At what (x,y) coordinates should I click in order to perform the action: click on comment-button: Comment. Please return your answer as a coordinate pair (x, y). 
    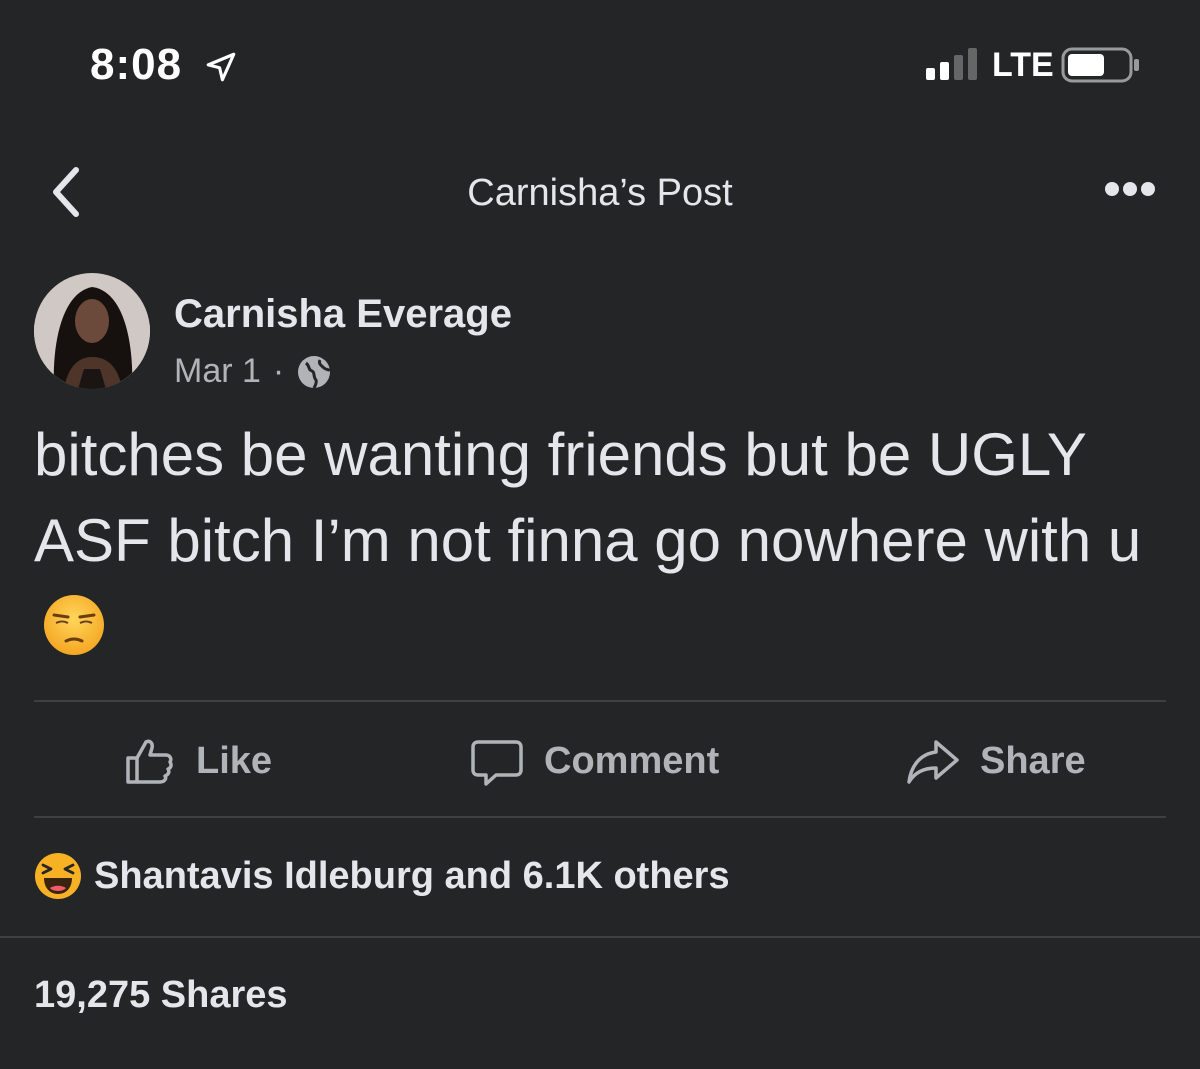
    Looking at the image, I should click on (594, 761).